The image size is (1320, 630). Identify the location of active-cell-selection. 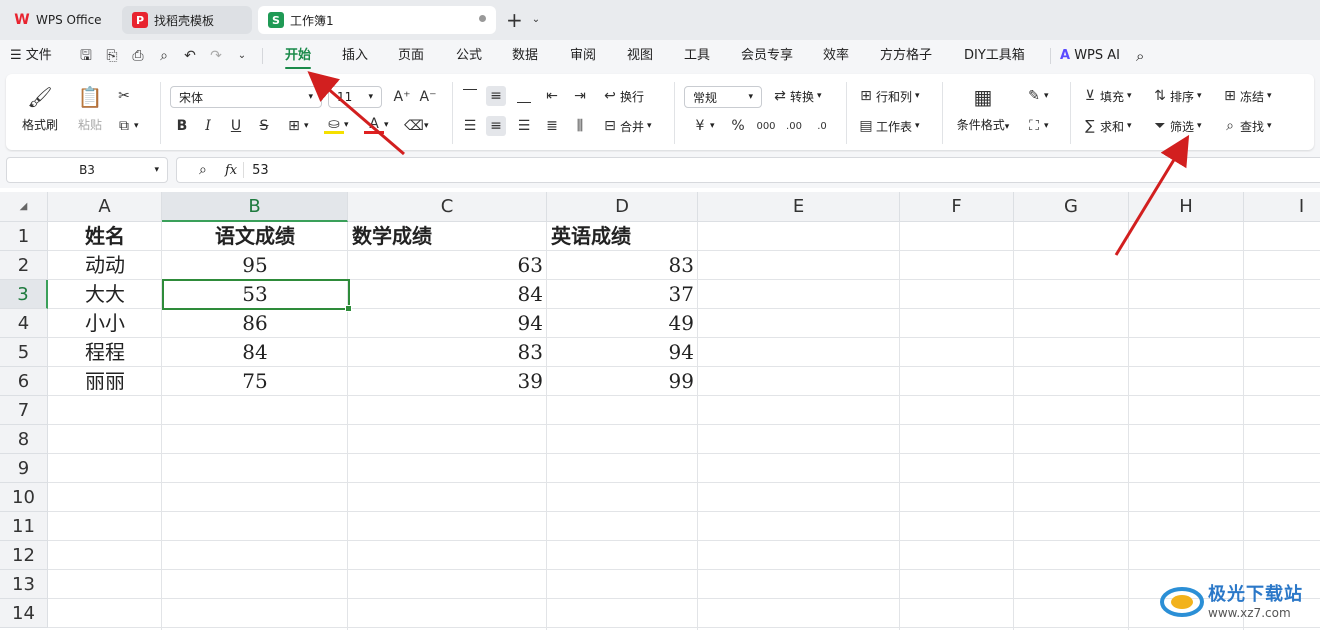
(257, 295).